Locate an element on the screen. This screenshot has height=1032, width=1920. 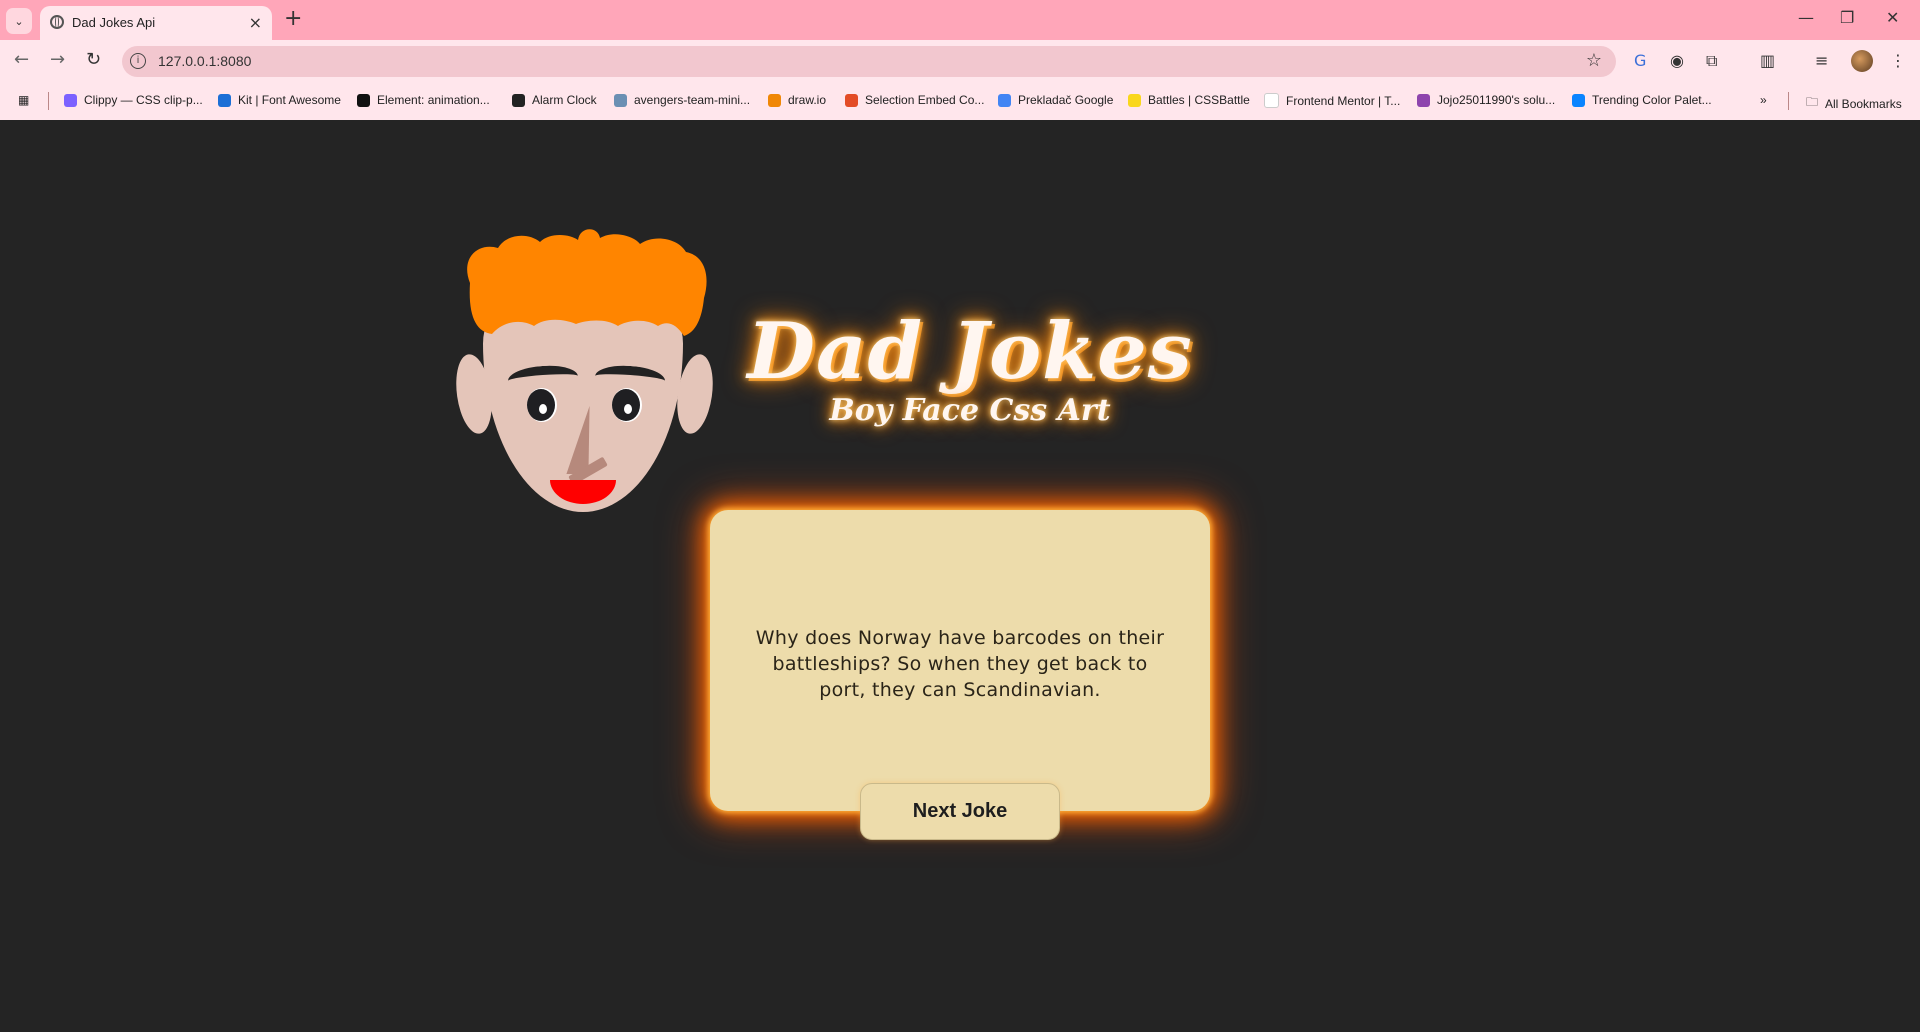
bookmark-item: draw.io is located at coordinates (797, 100).